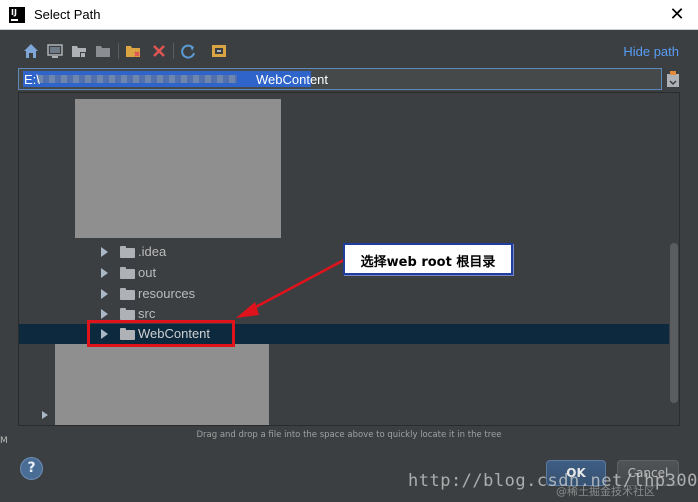 The height and width of the screenshot is (502, 698). What do you see at coordinates (103, 51) in the screenshot?
I see `module-icon` at bounding box center [103, 51].